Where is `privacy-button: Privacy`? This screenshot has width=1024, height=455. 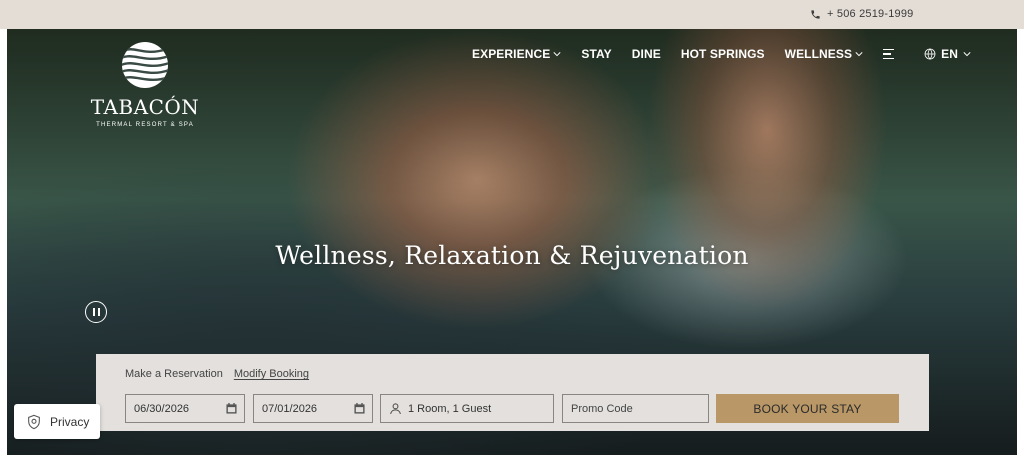 privacy-button: Privacy is located at coordinates (57, 421).